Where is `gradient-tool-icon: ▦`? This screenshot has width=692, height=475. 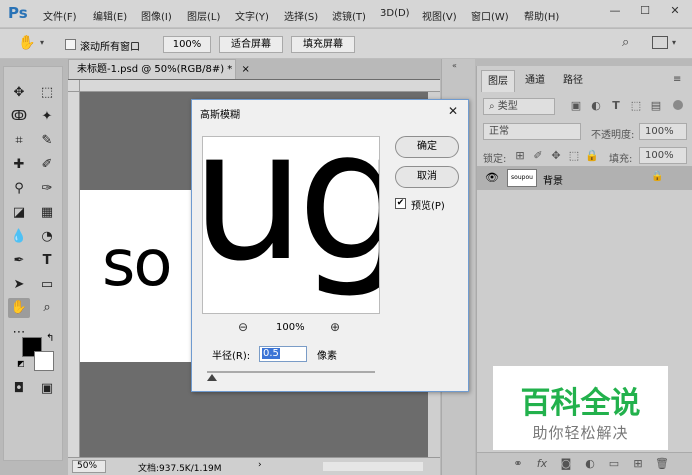 gradient-tool-icon: ▦ is located at coordinates (47, 213).